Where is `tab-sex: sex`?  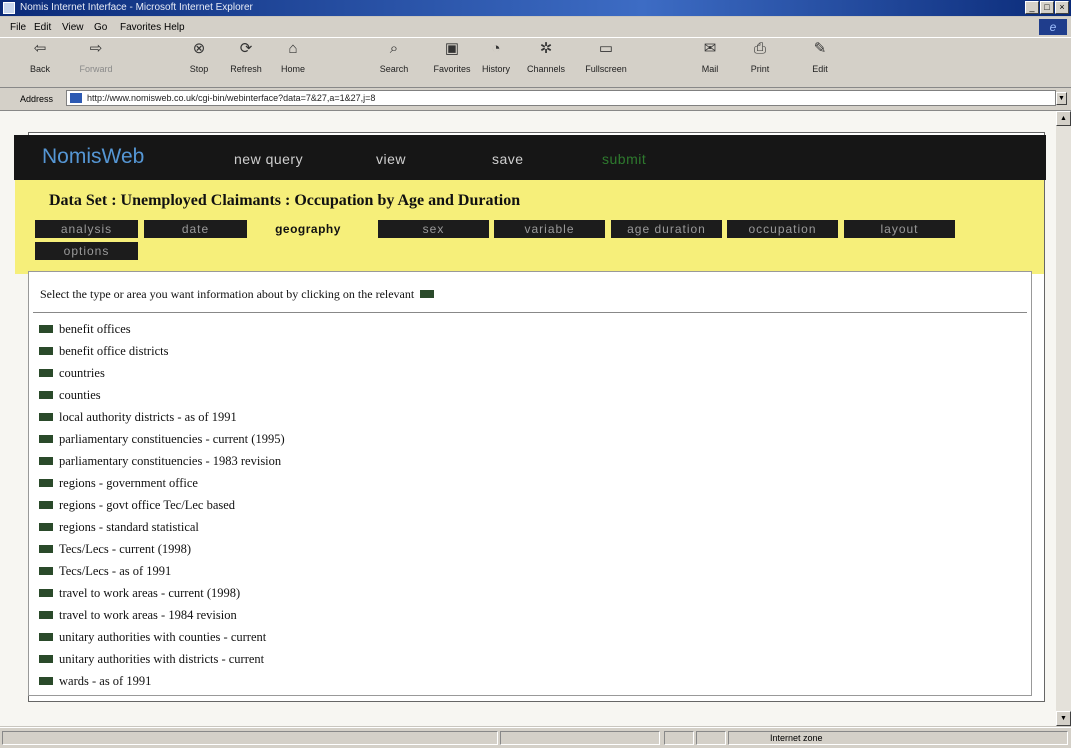 tab-sex: sex is located at coordinates (433, 229).